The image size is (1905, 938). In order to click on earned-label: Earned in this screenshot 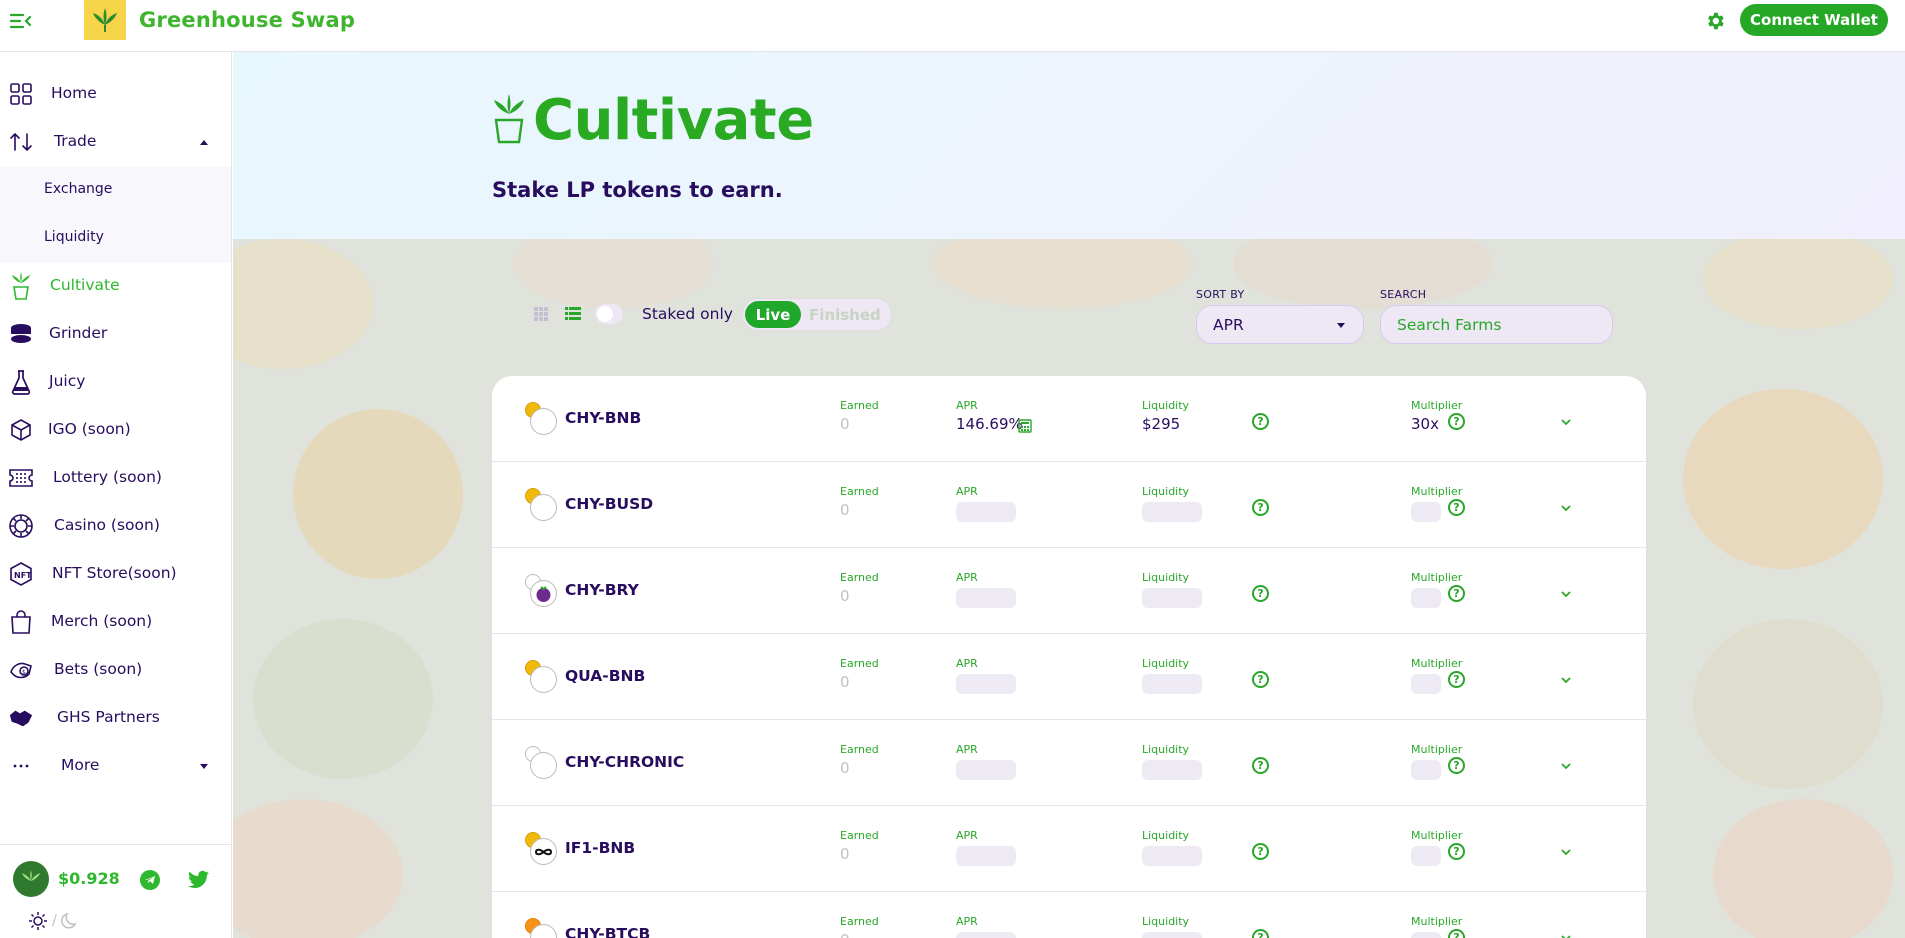, I will do `click(859, 835)`.